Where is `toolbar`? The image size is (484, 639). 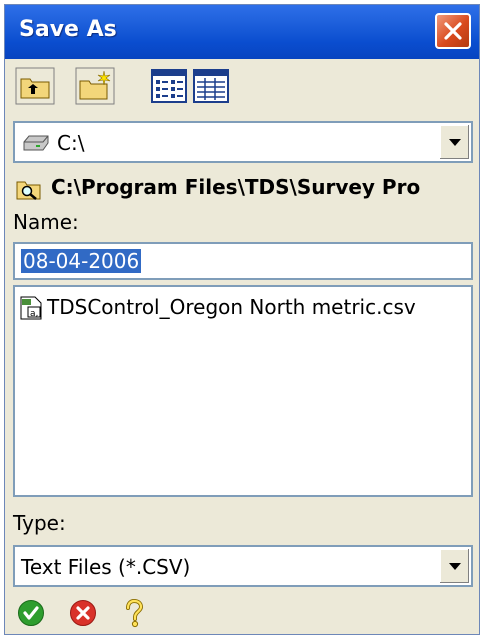 toolbar is located at coordinates (242, 87).